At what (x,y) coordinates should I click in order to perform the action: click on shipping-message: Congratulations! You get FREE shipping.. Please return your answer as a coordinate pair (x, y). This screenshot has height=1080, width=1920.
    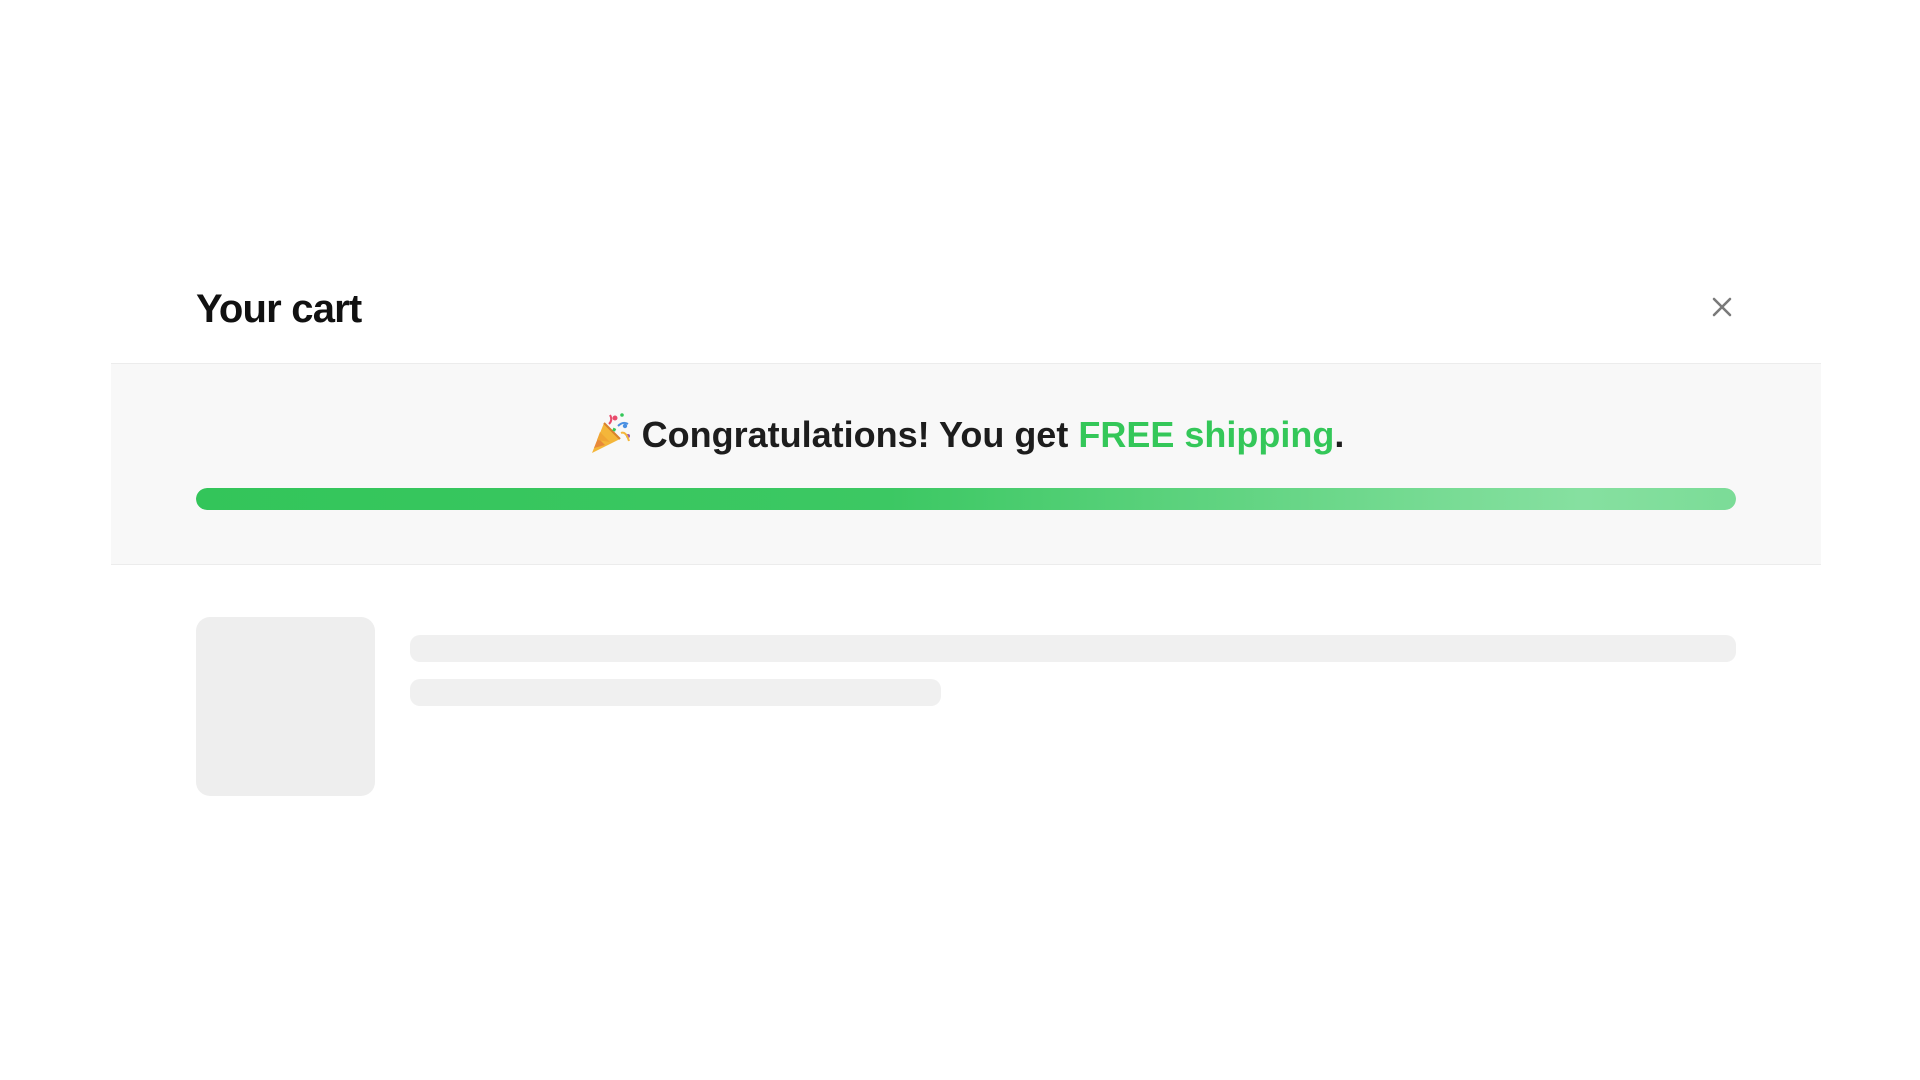
    Looking at the image, I should click on (966, 435).